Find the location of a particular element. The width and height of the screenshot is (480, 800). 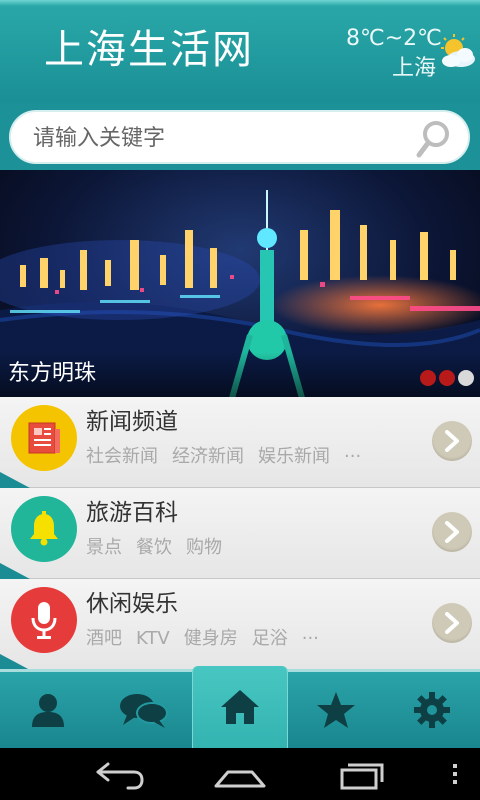

gear-icon is located at coordinates (432, 710).